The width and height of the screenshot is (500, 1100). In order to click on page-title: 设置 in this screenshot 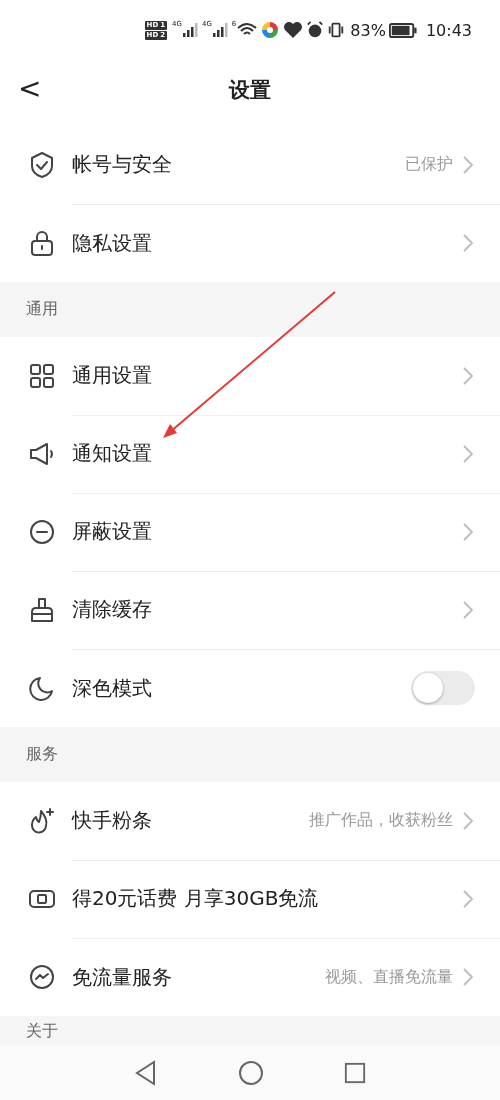, I will do `click(250, 90)`.